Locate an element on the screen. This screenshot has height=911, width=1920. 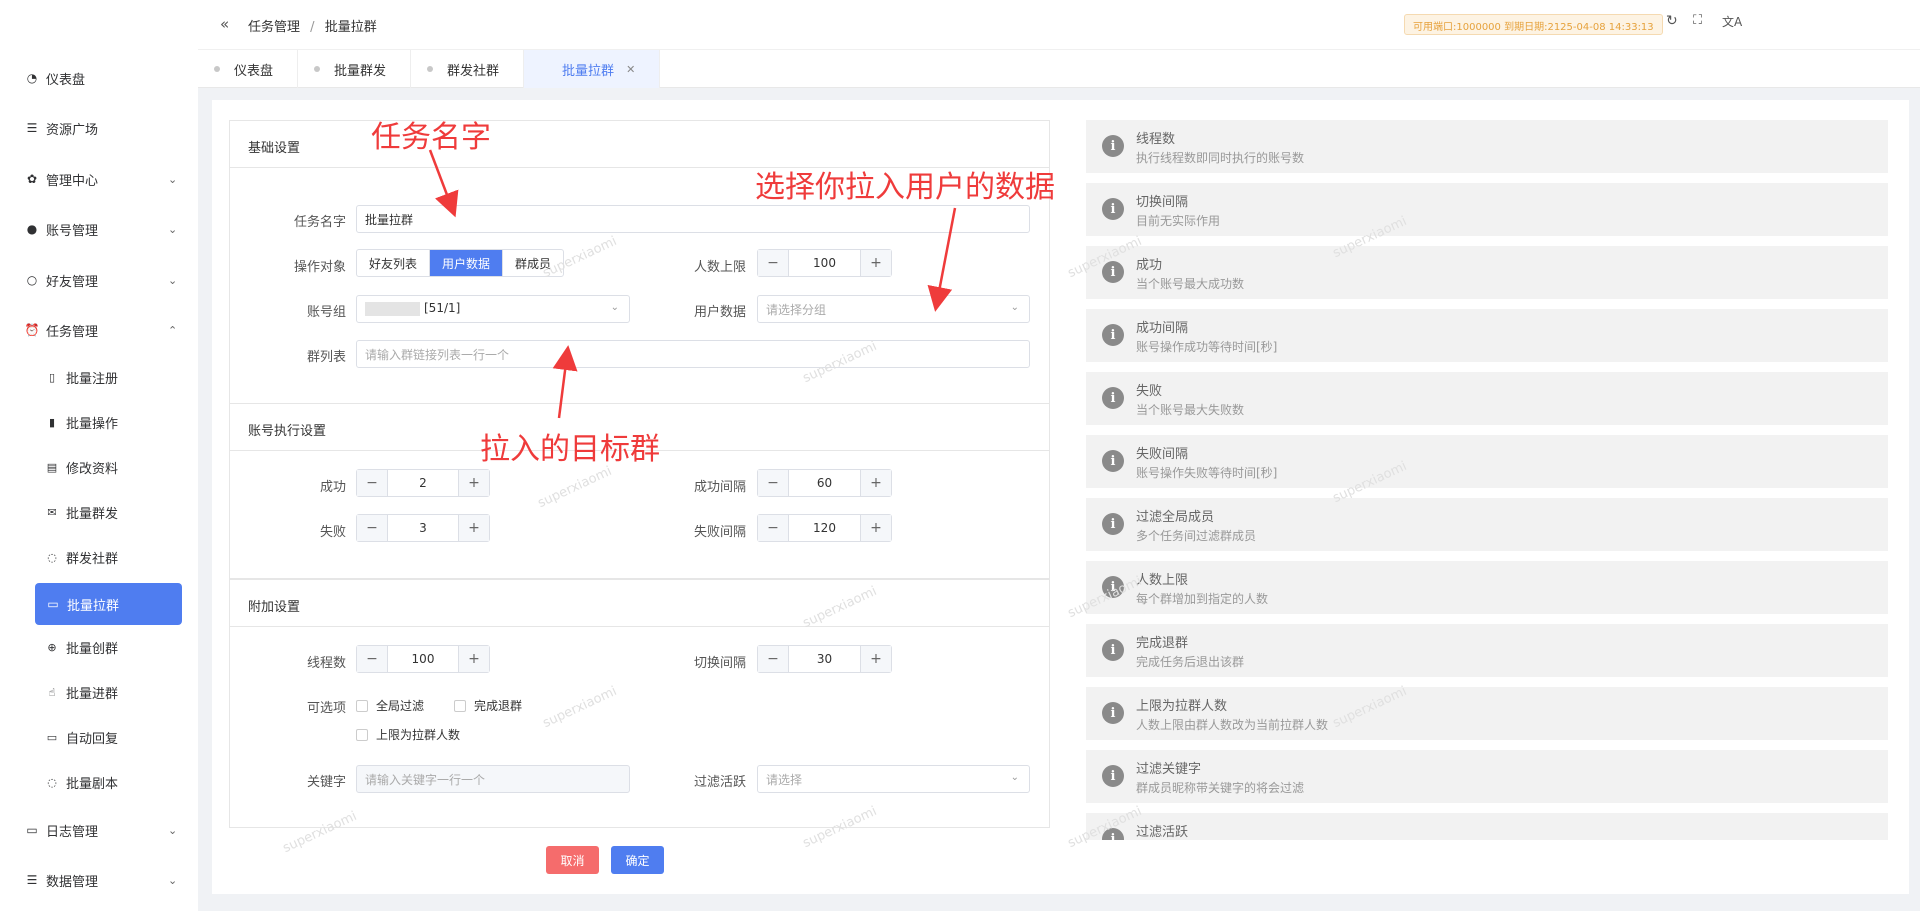
annotation-task-name: 任务名字 is located at coordinates (431, 137).